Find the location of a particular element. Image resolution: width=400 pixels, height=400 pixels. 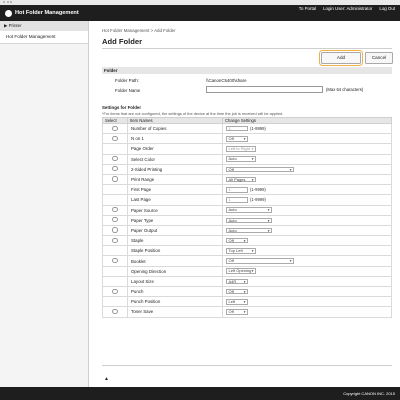

item-name: Page Order is located at coordinates (175, 149).